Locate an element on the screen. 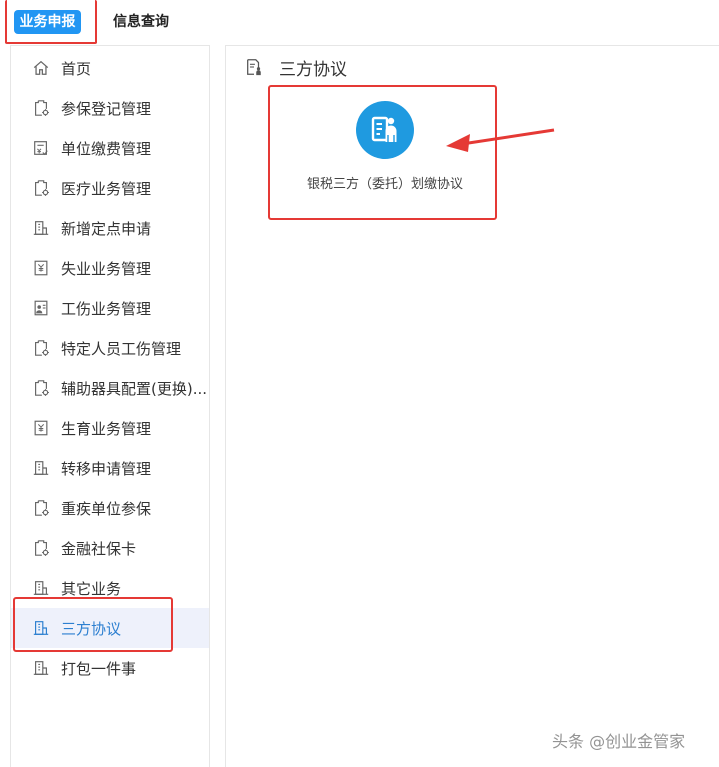 The height and width of the screenshot is (767, 719). home-icon is located at coordinates (41, 68).